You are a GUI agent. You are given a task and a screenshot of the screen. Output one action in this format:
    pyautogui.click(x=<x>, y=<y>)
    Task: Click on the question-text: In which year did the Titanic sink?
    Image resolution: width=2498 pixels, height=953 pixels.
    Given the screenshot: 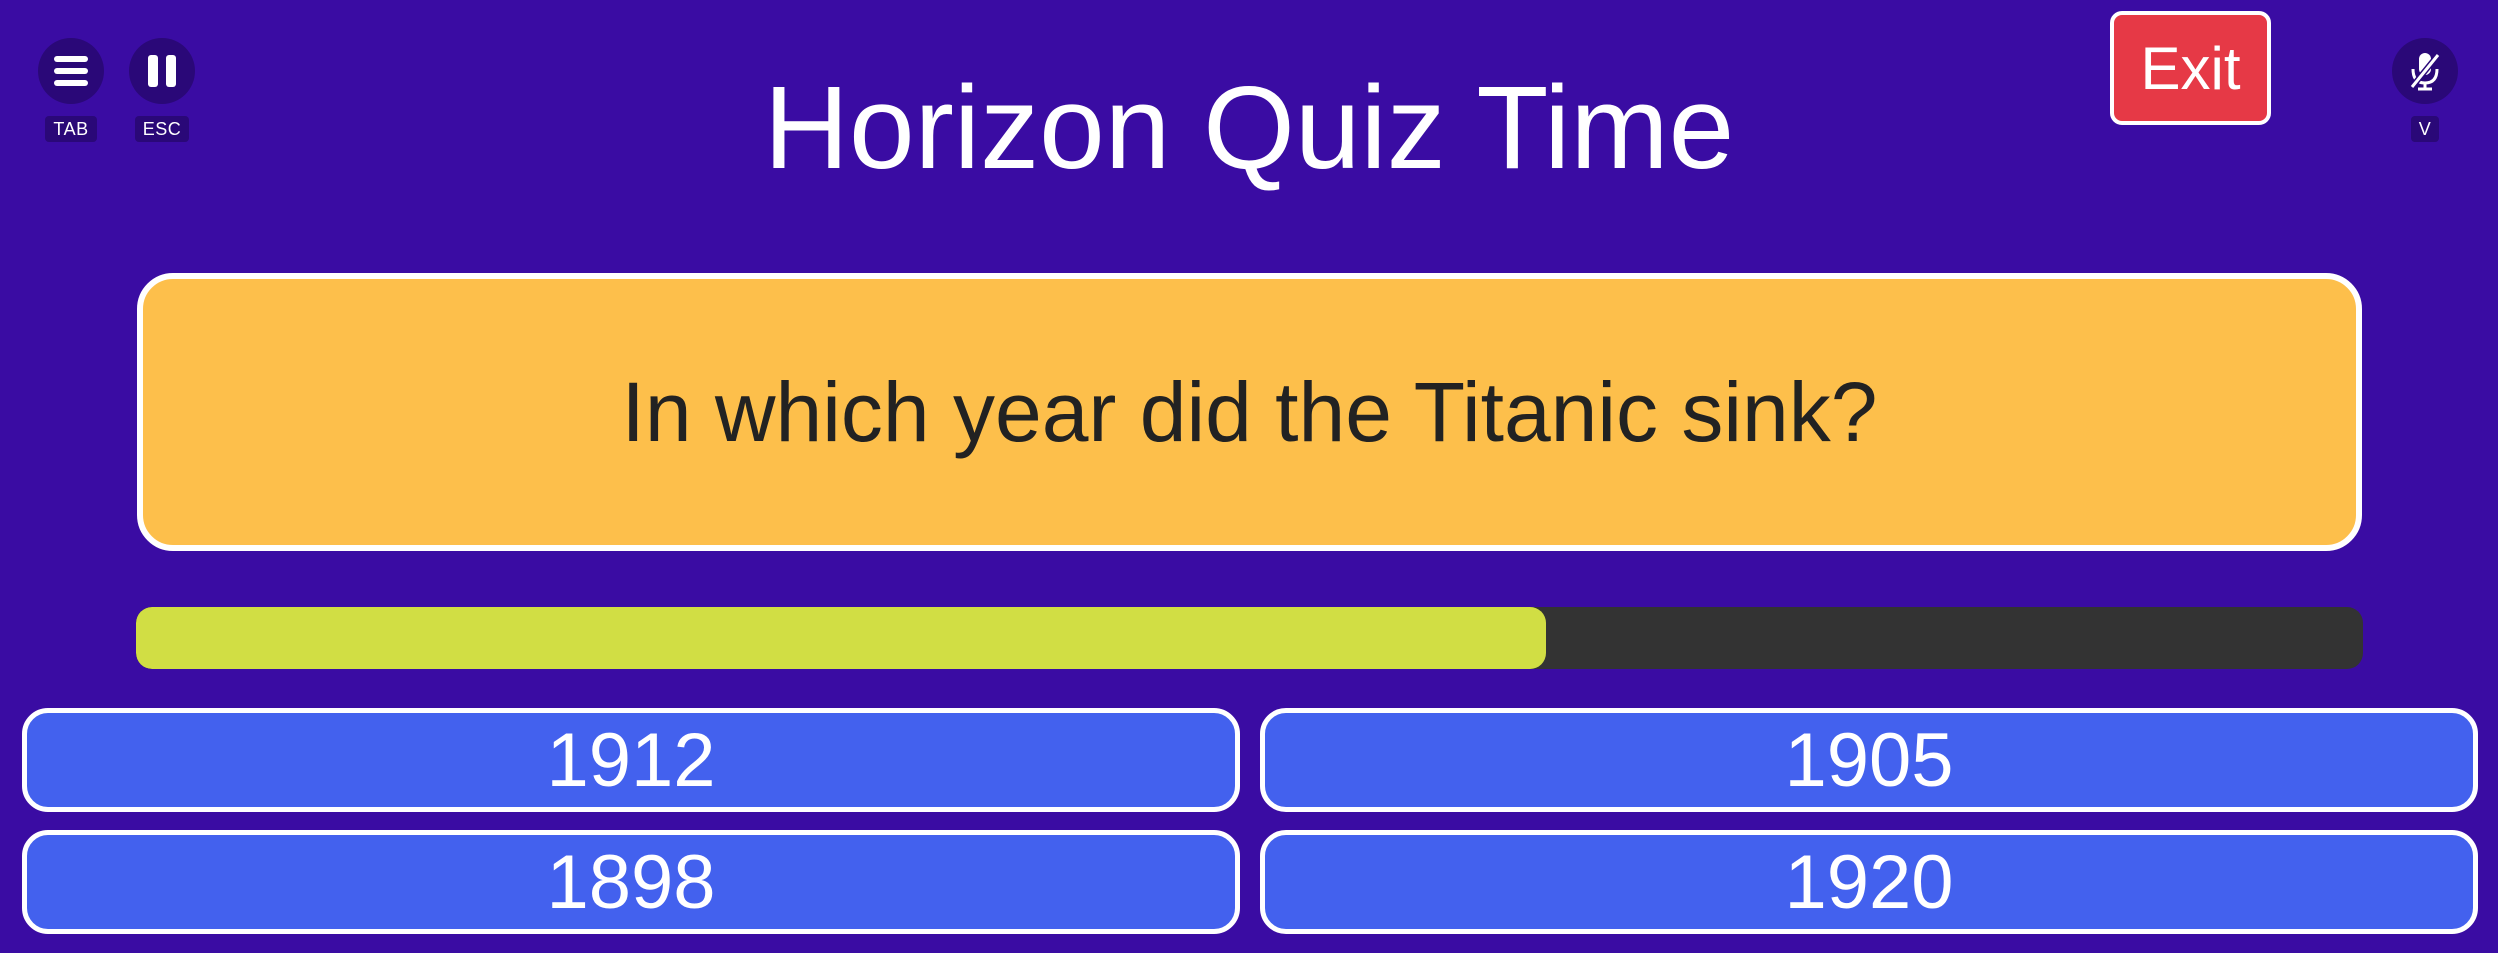 What is the action you would take?
    pyautogui.click(x=1249, y=411)
    